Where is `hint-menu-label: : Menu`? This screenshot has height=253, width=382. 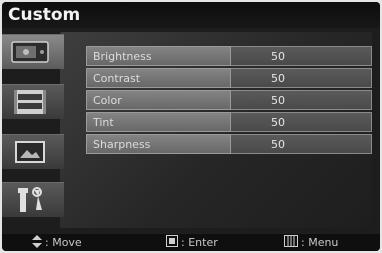 hint-menu-label: : Menu is located at coordinates (320, 242).